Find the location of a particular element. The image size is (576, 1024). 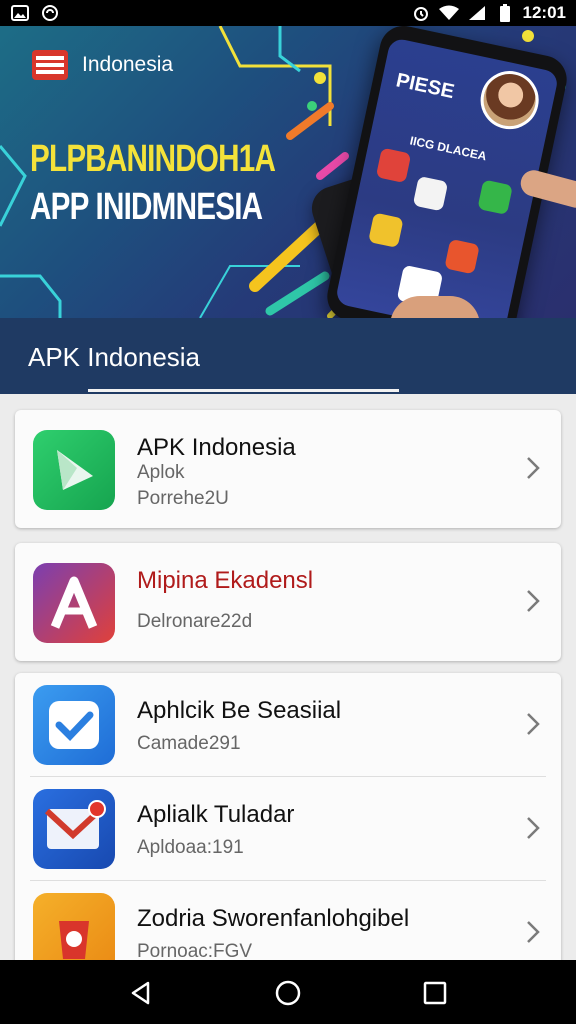

list-item: Mipina Ekadensl Delronare22d is located at coordinates (288, 602).